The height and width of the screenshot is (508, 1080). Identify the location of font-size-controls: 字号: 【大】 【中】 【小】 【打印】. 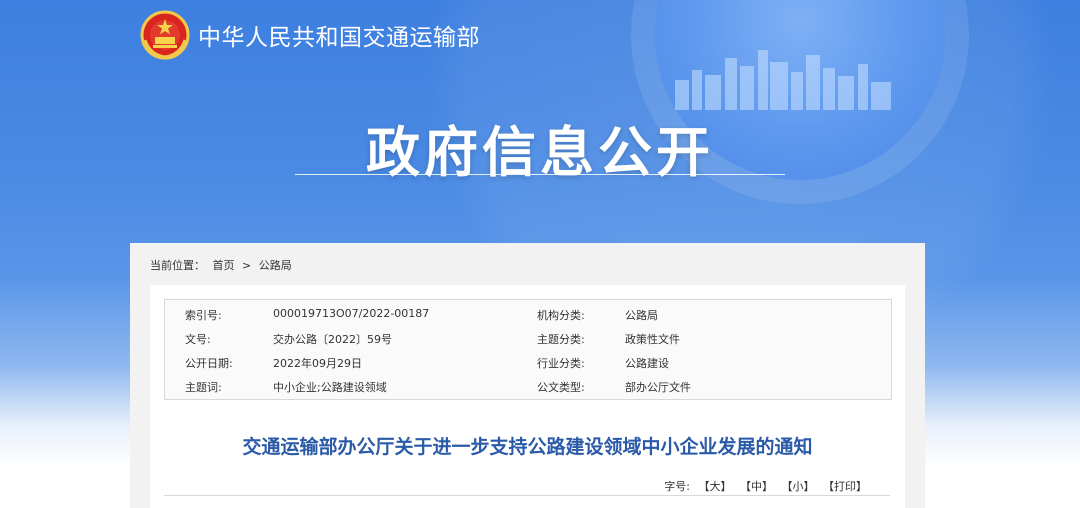
(765, 486).